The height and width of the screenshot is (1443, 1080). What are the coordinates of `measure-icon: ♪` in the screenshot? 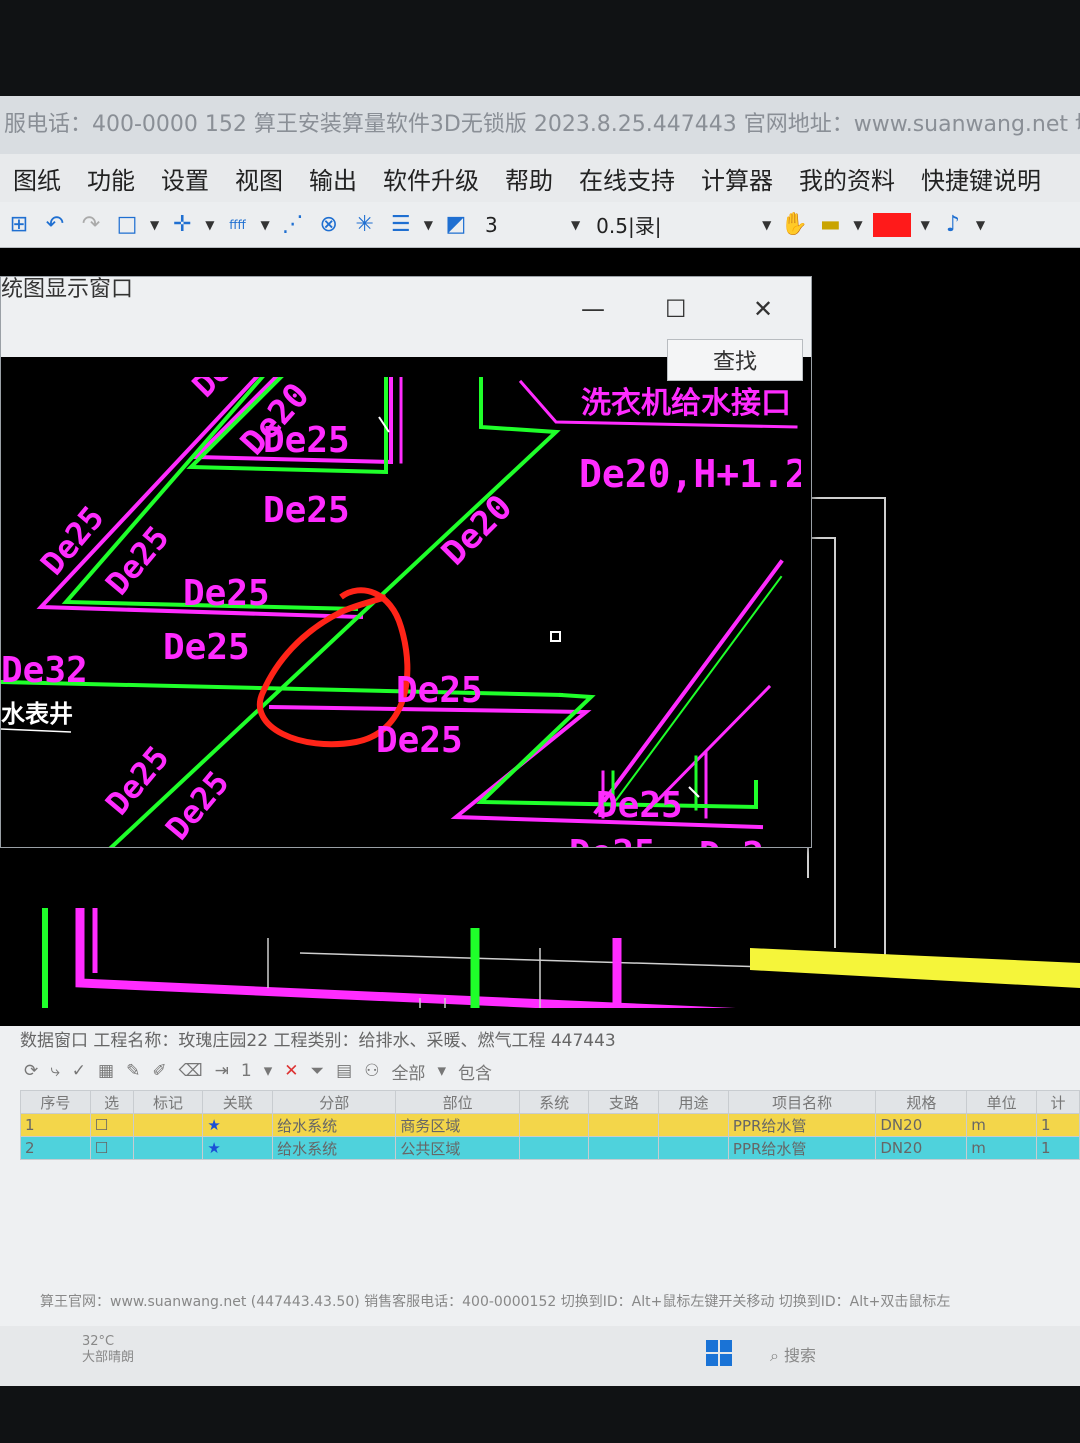 It's located at (953, 225).